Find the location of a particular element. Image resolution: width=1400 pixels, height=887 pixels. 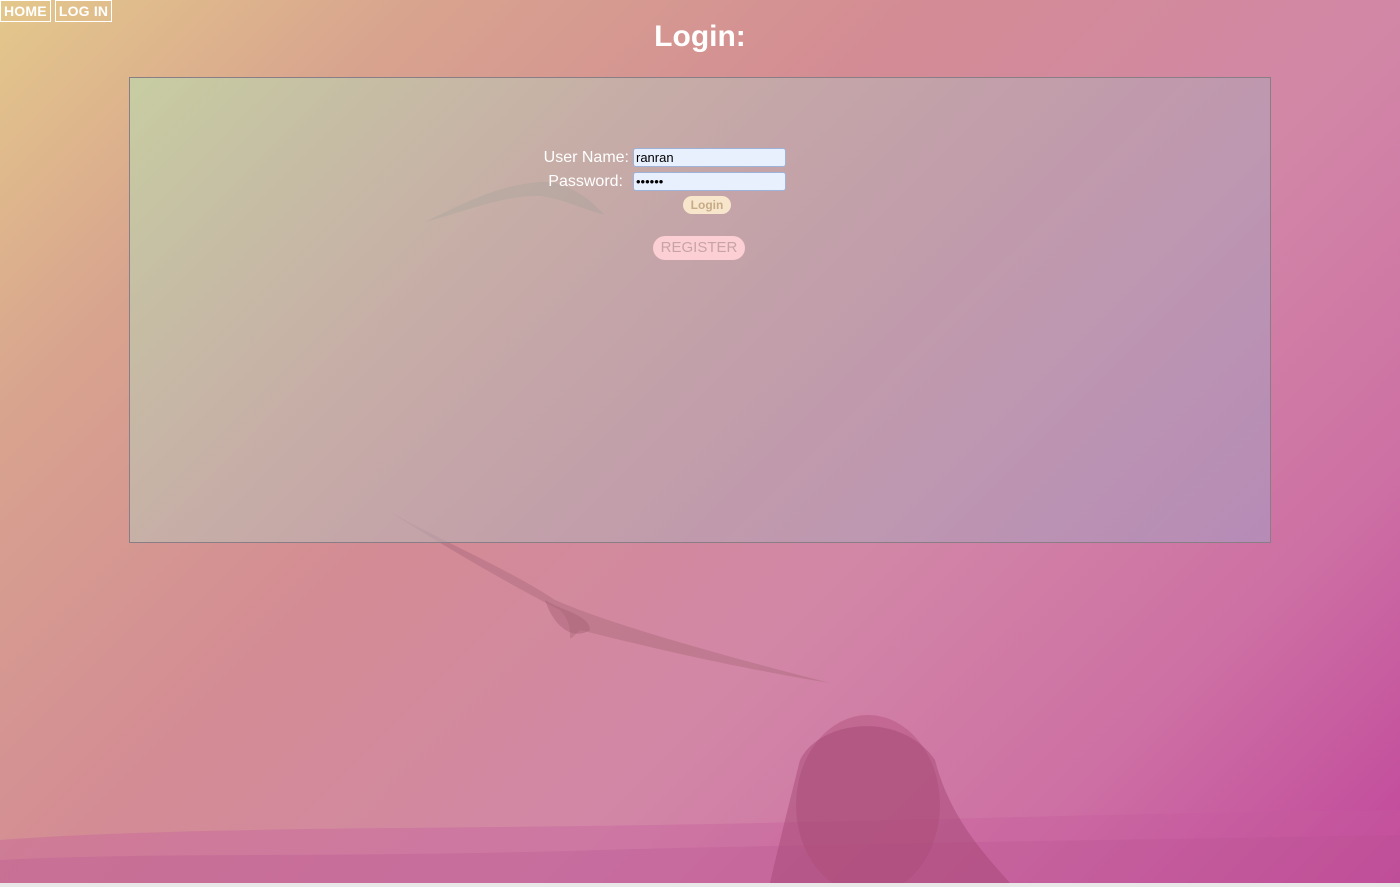

password-label: Password: is located at coordinates (585, 181).